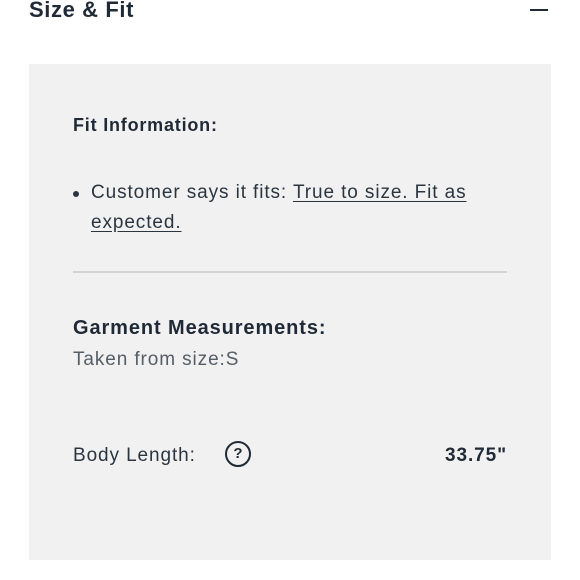 The image size is (580, 580). I want to click on measurement-label-body-length: Body Length:, so click(134, 455).